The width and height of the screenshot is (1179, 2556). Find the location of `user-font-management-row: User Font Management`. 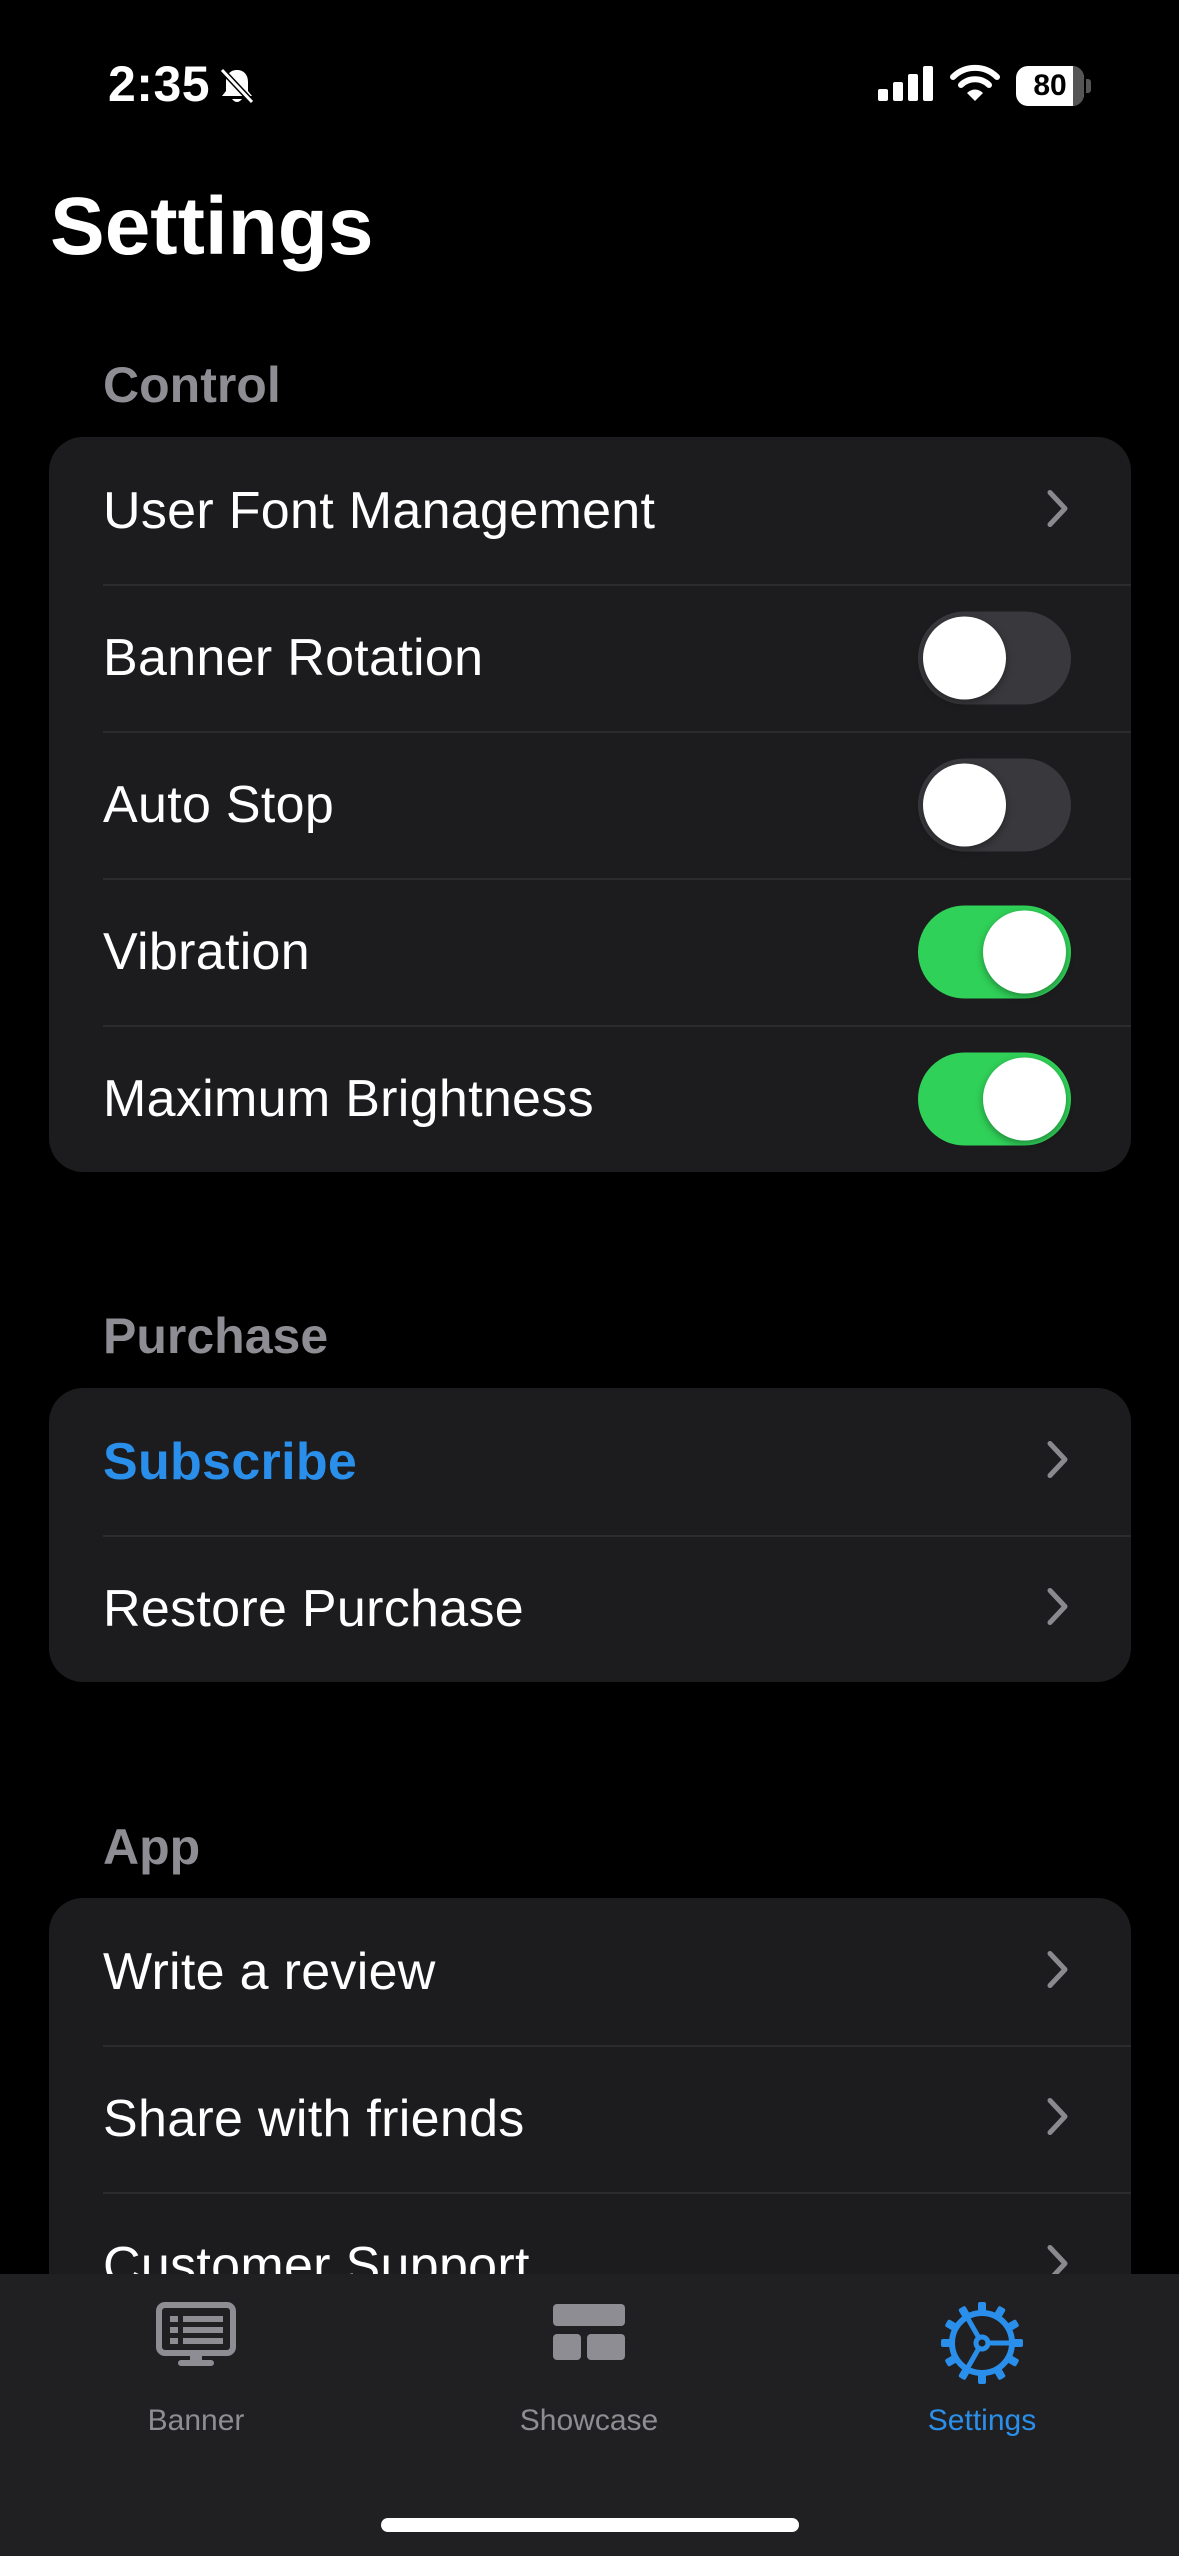

user-font-management-row: User Font Management is located at coordinates (590, 510).